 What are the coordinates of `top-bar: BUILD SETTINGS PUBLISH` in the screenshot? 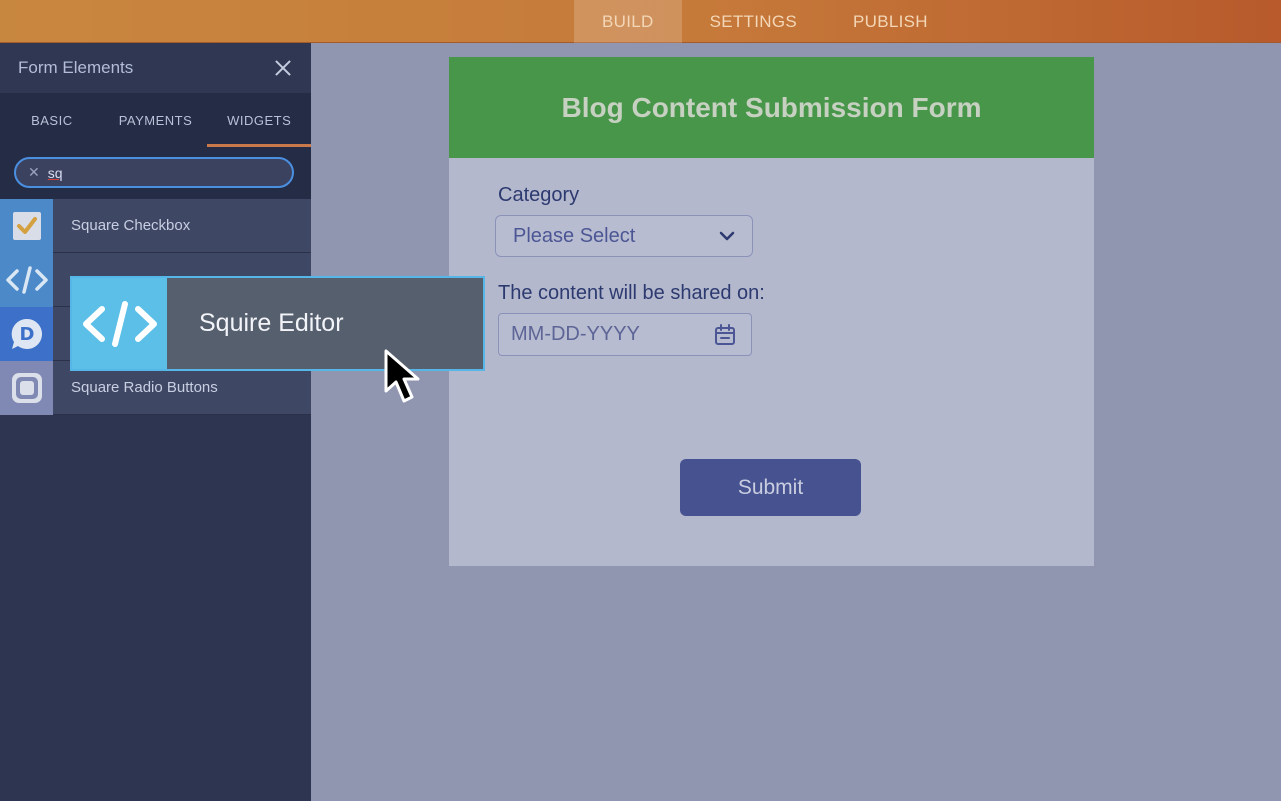 It's located at (640, 21).